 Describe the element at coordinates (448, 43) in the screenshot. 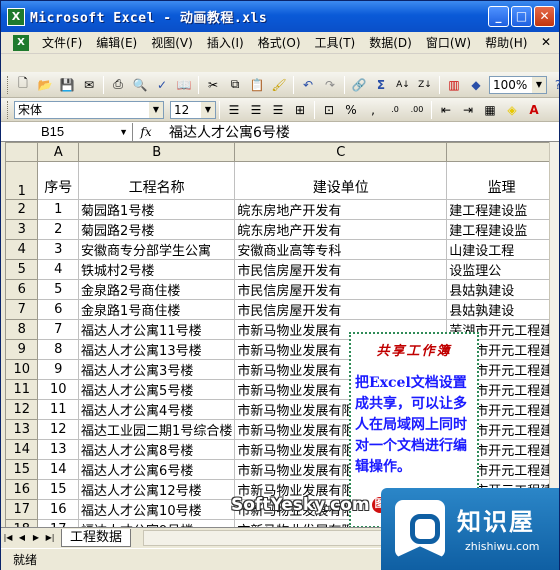

I see `menu-window: 窗口(W)` at that location.